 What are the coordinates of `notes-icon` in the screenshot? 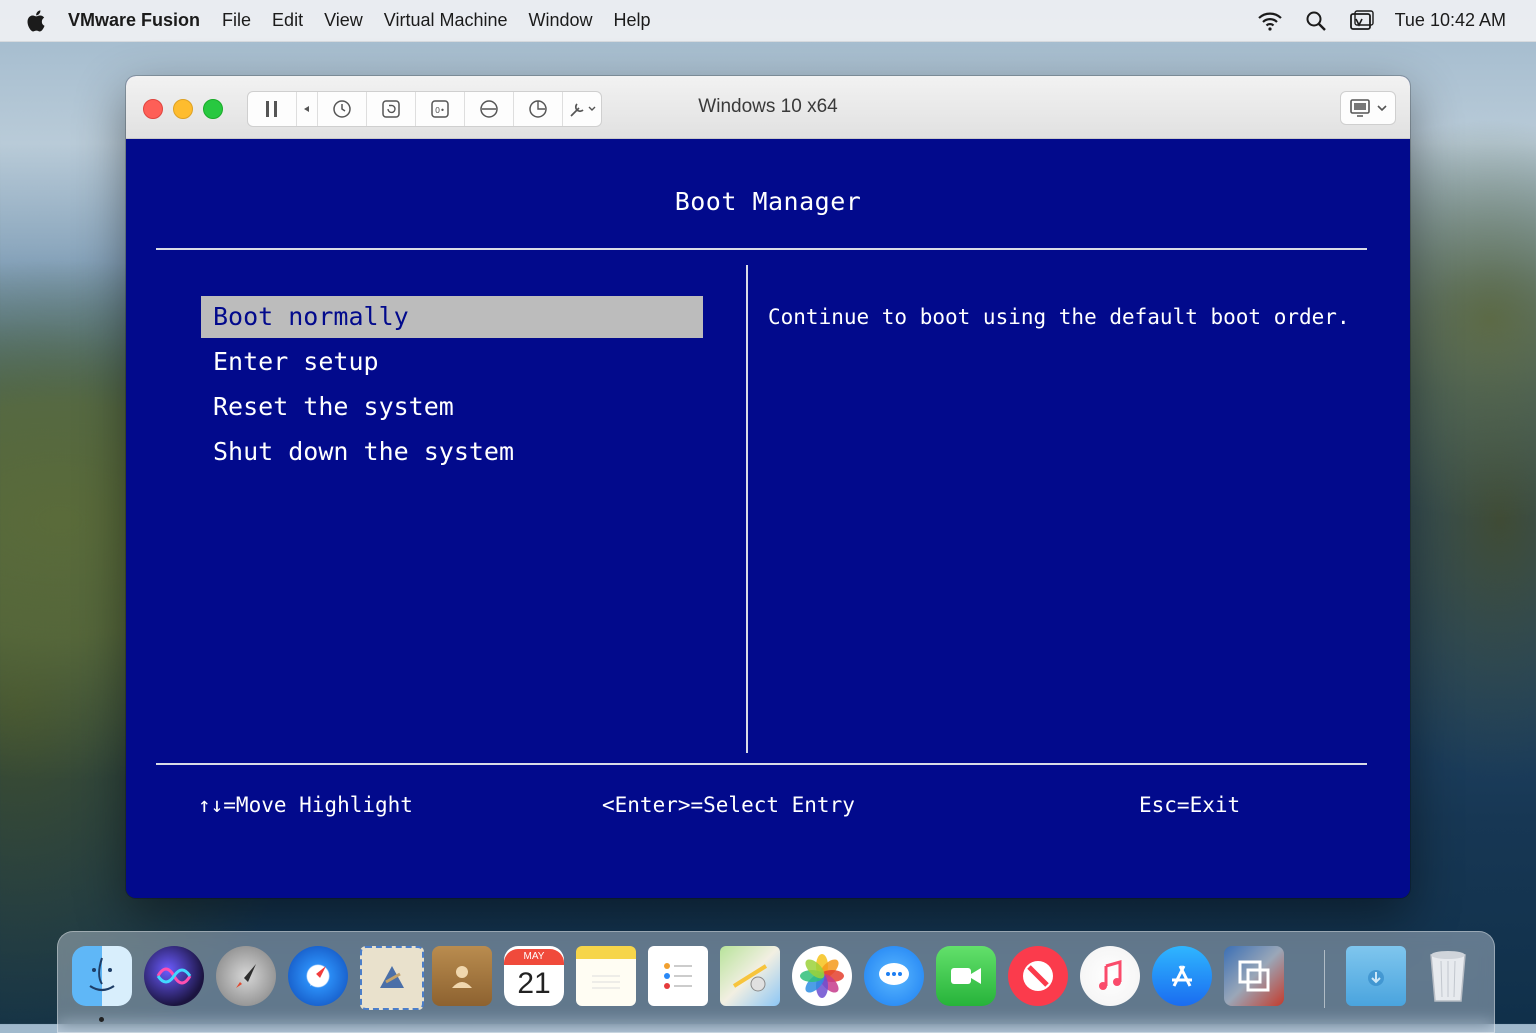 It's located at (606, 976).